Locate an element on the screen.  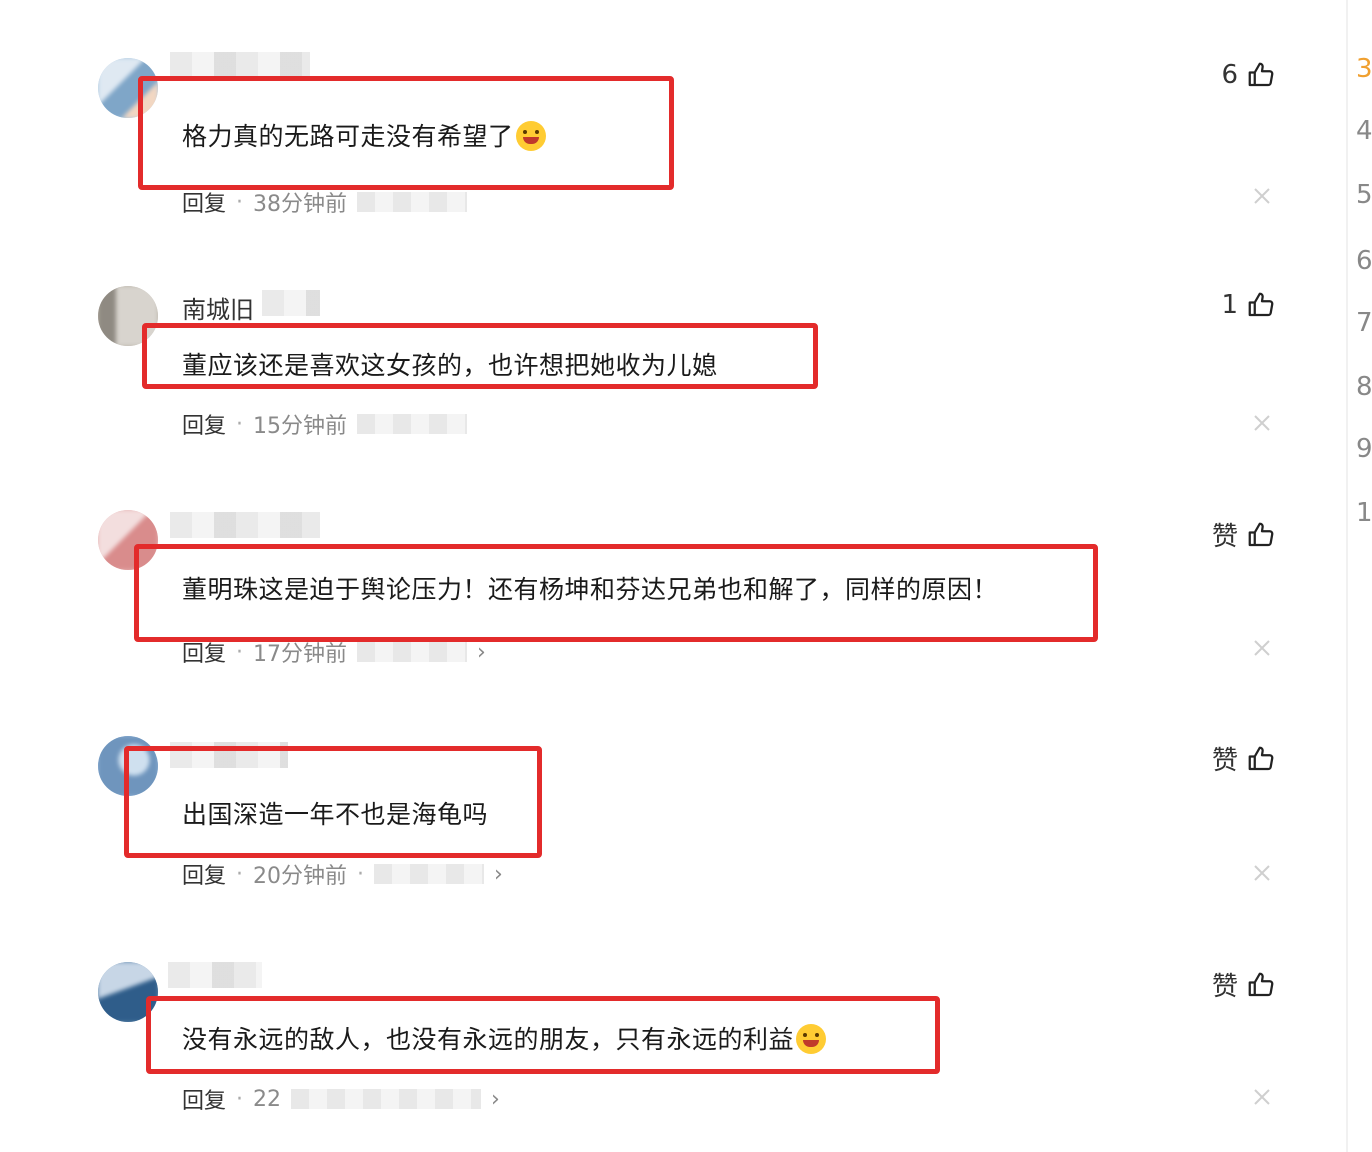
edge-number: 7 is located at coordinates (1364, 323).